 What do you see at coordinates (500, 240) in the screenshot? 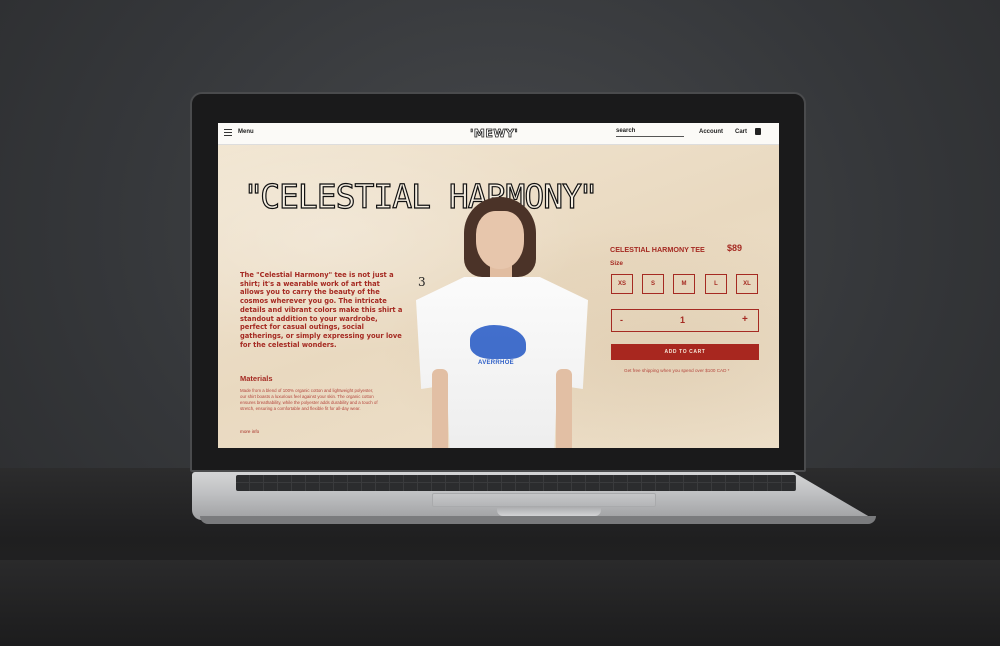
I see `model-face` at bounding box center [500, 240].